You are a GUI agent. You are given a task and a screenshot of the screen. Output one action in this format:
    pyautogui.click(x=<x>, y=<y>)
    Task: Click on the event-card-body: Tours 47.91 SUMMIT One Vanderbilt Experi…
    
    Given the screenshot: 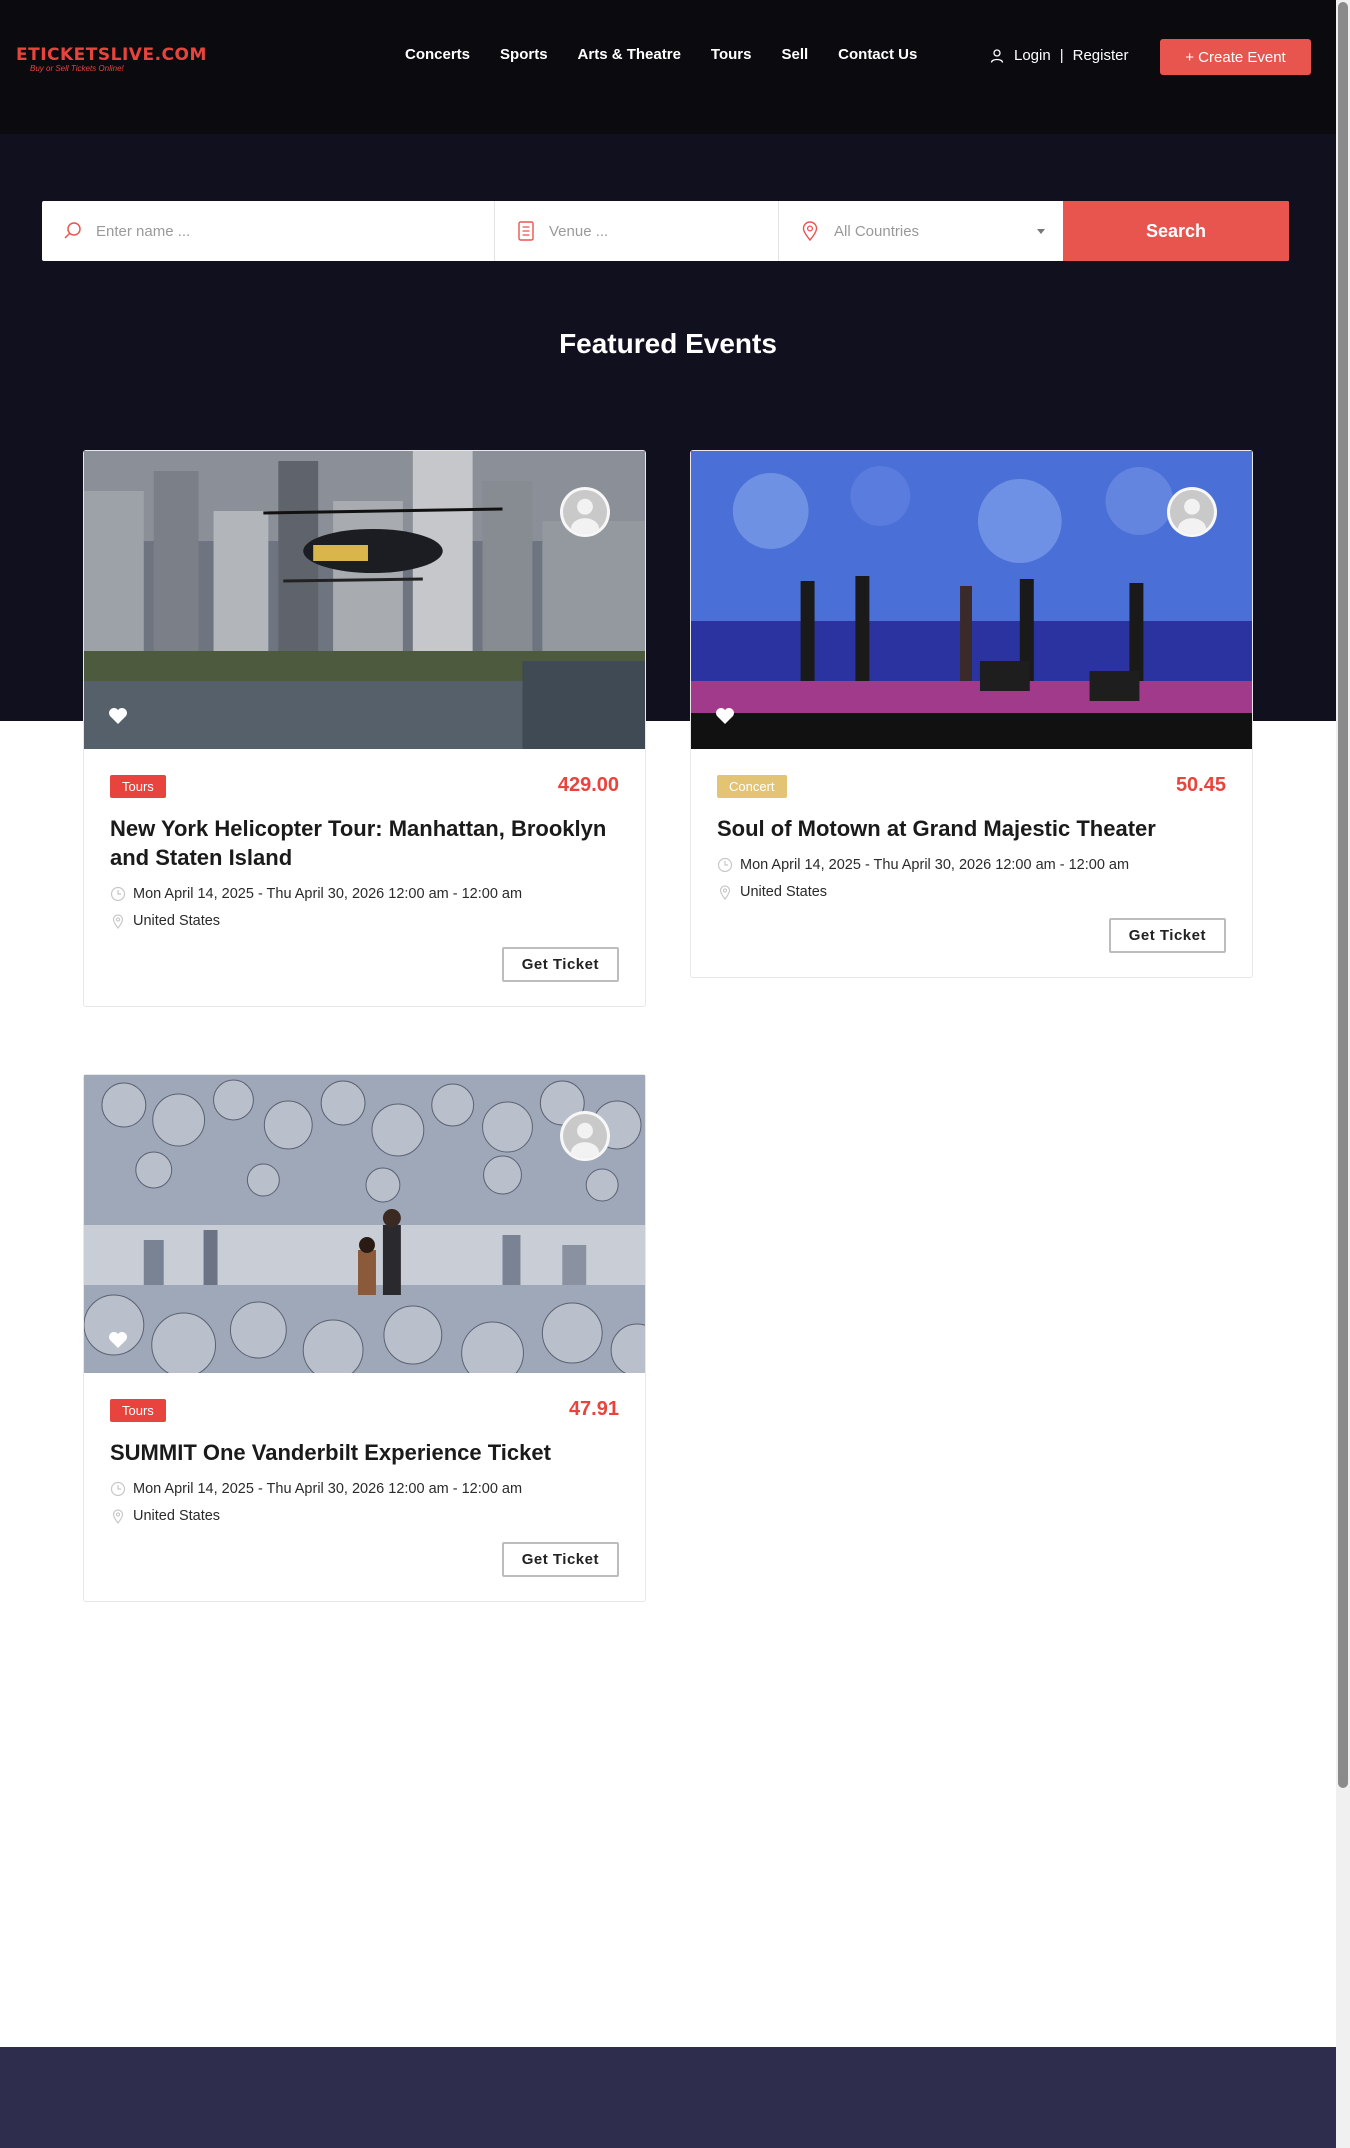 What is the action you would take?
    pyautogui.click(x=364, y=1487)
    